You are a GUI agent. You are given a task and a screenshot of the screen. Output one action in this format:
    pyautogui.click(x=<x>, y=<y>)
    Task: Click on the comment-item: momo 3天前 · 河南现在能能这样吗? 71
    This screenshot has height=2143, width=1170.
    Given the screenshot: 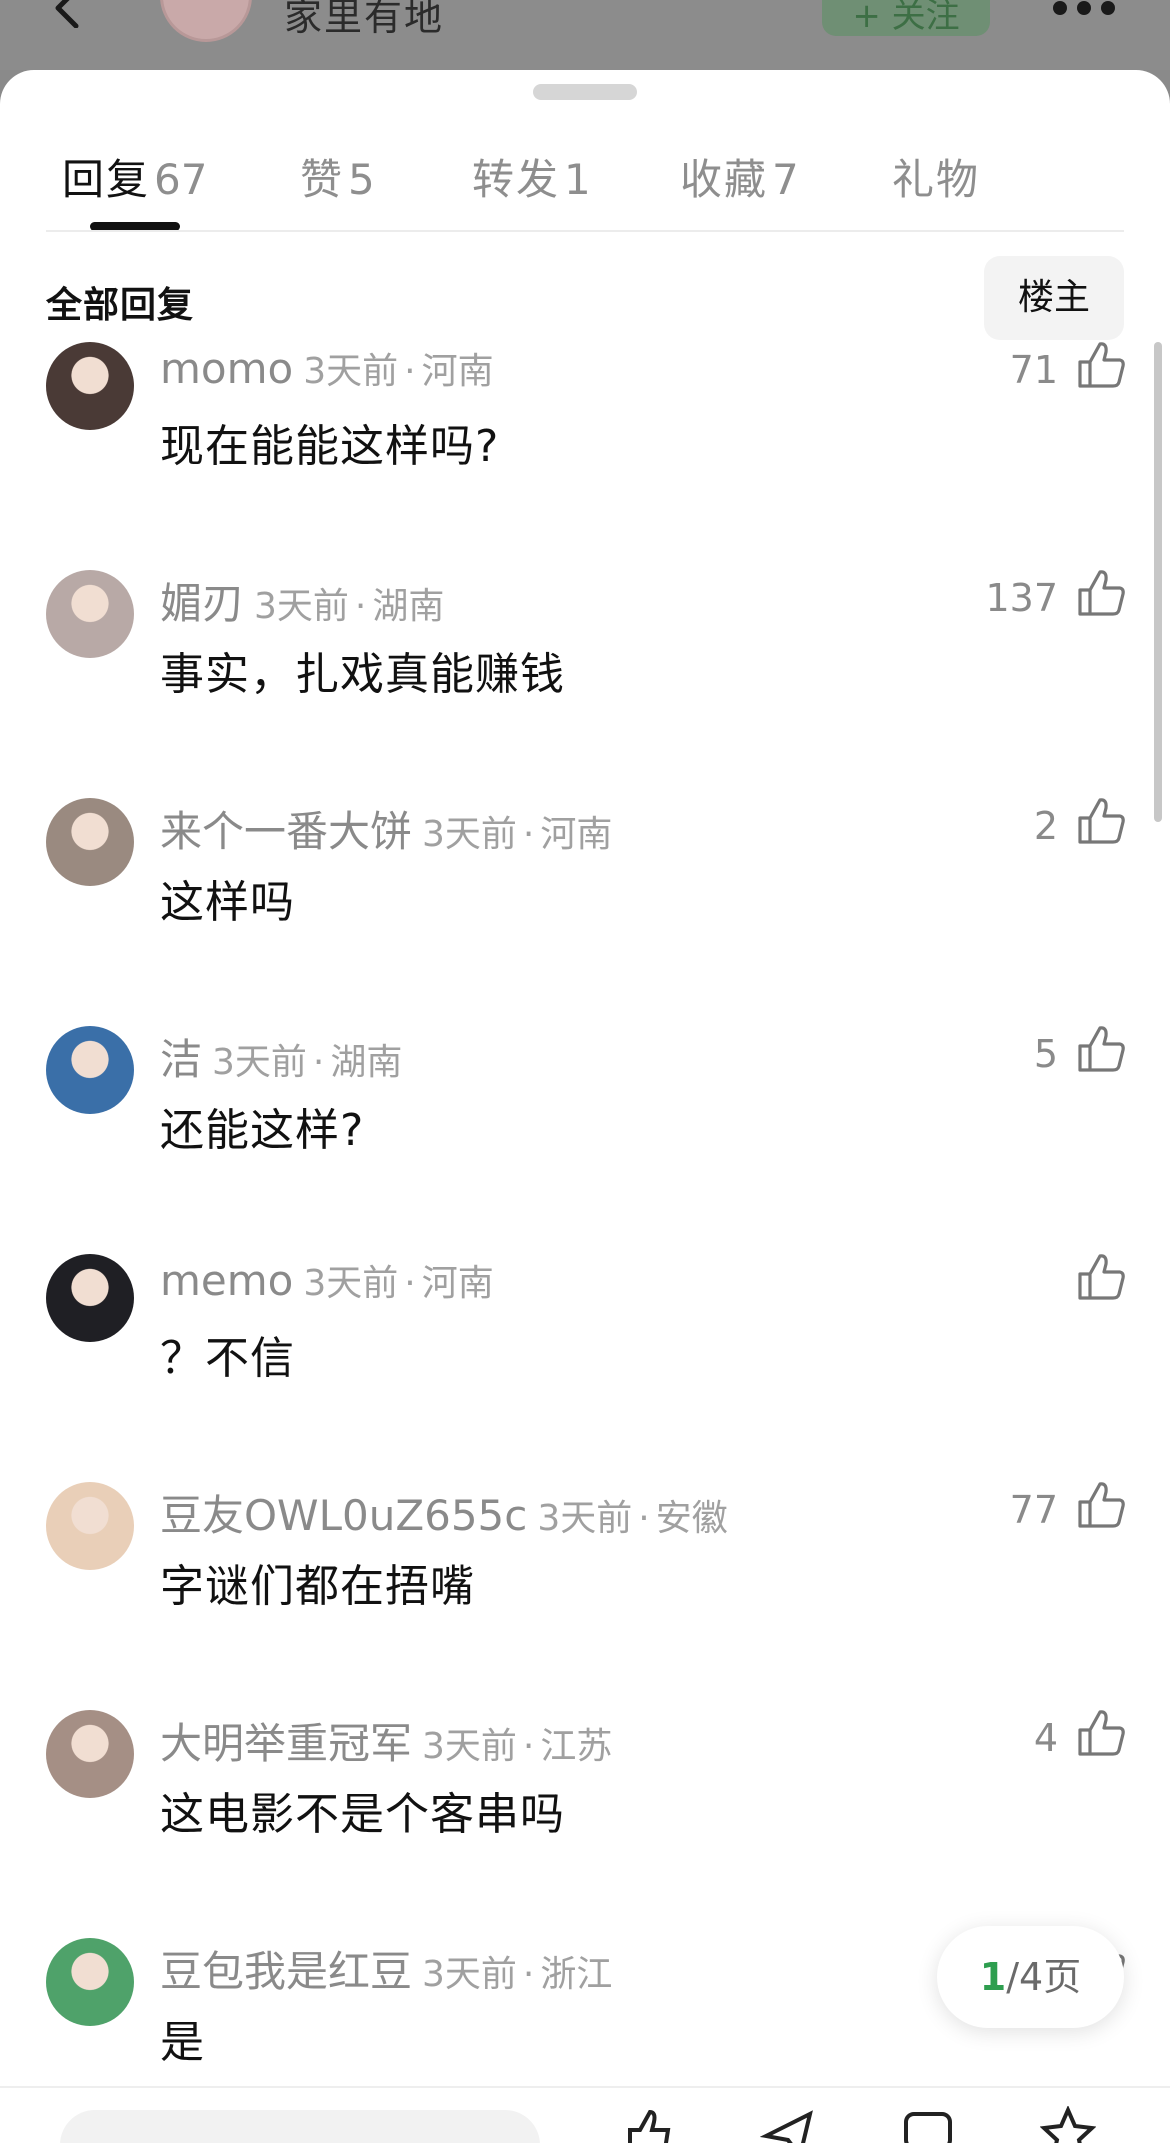 What is the action you would take?
    pyautogui.click(x=585, y=456)
    